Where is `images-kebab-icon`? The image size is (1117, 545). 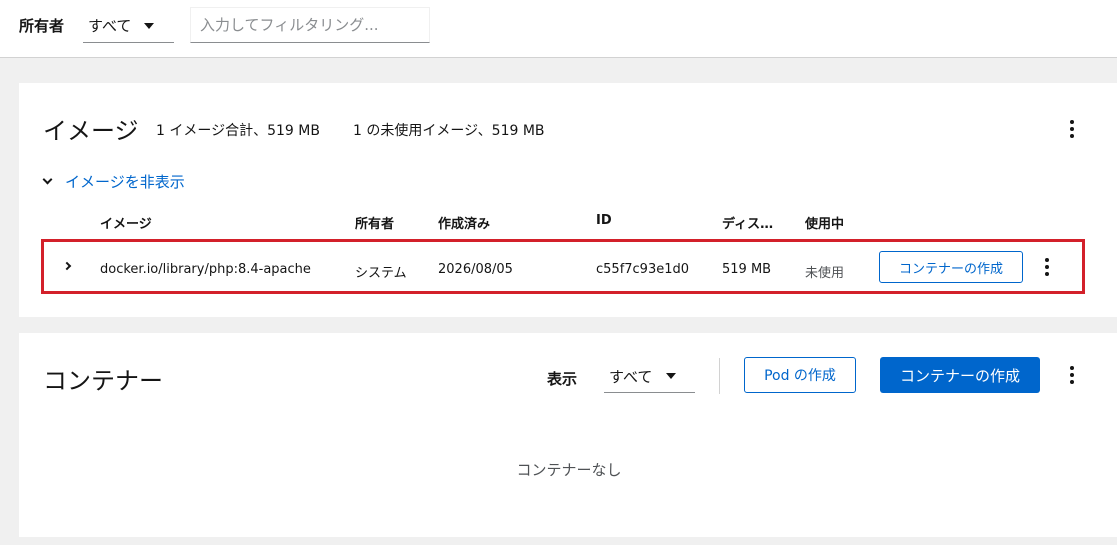
images-kebab-icon is located at coordinates (1072, 129).